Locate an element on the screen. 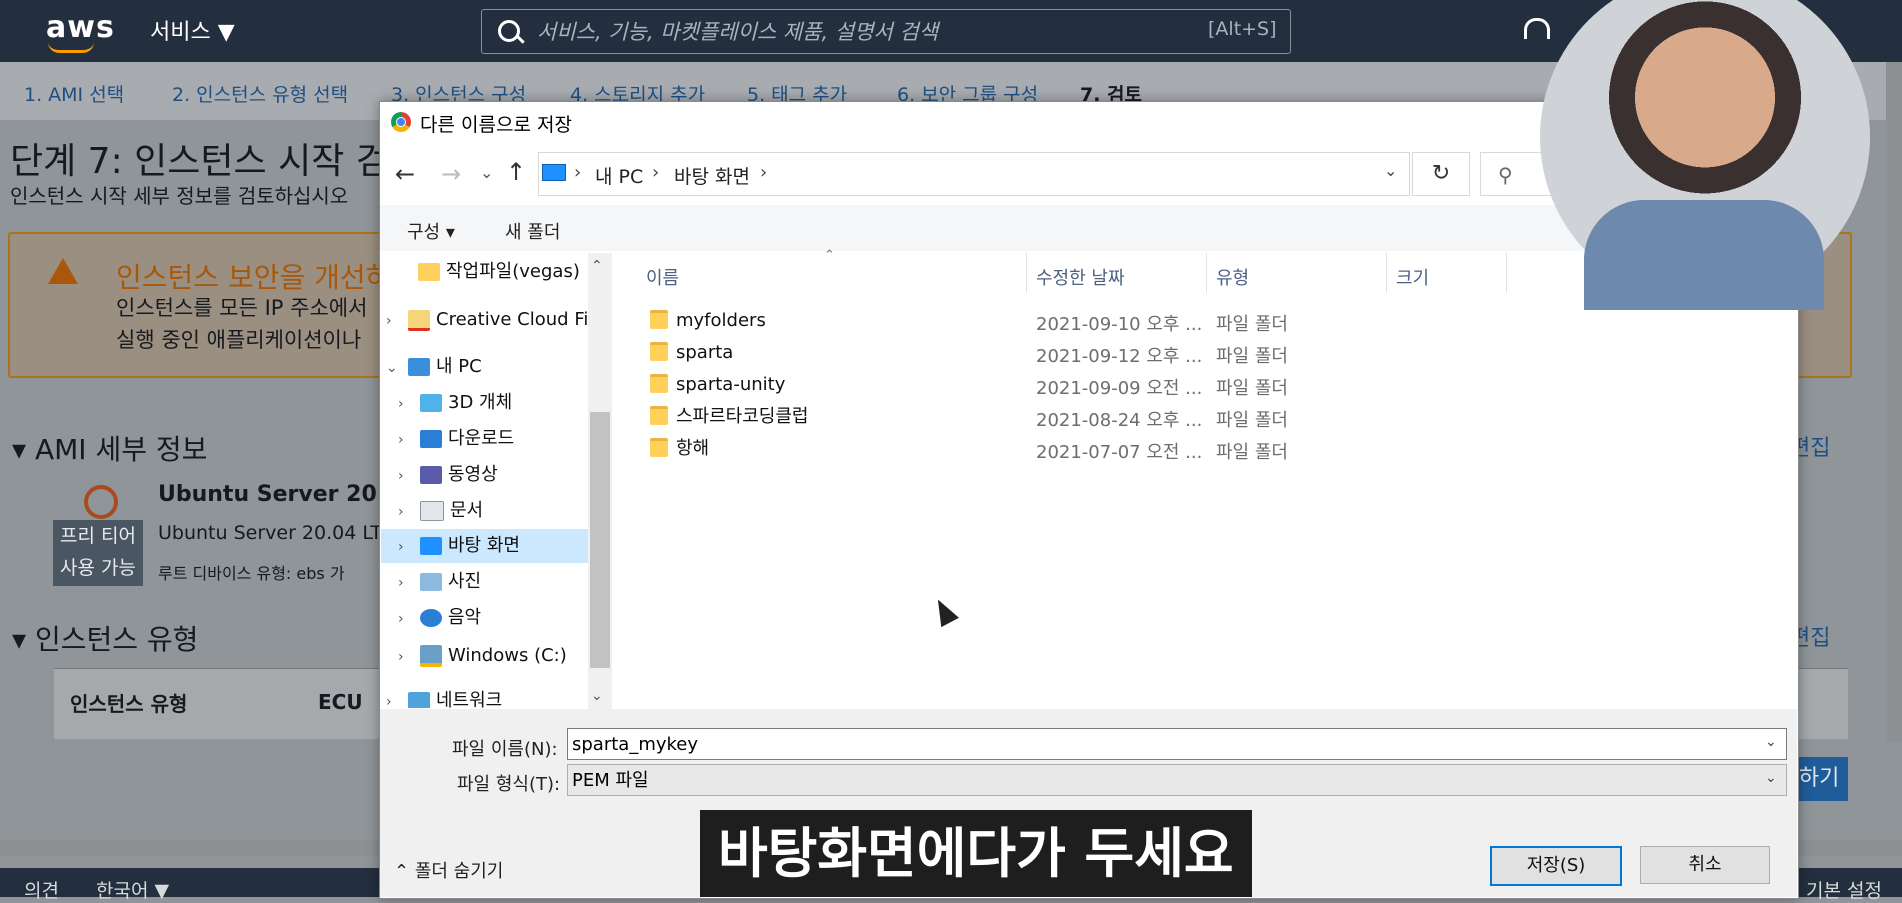 This screenshot has height=903, width=1902. ami-name: Ubuntu Server 20.04 is located at coordinates (287, 494).